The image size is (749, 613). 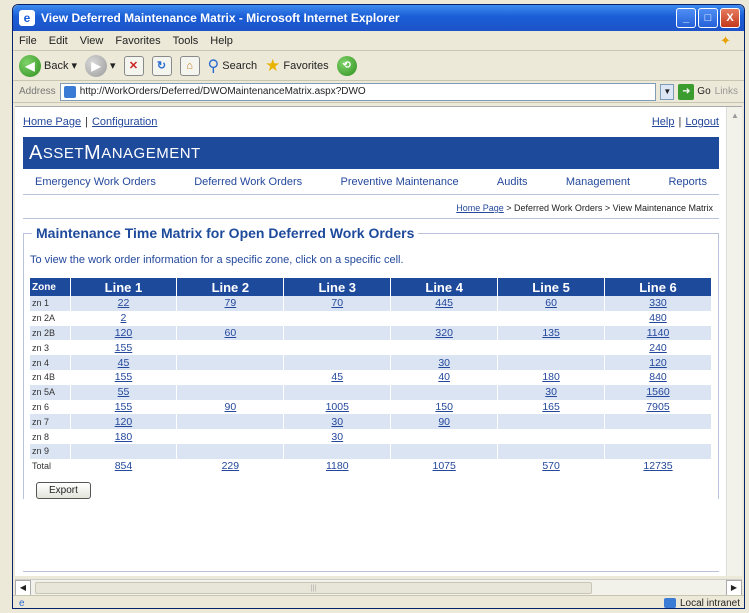 What do you see at coordinates (686, 18) in the screenshot?
I see `minimize-button: _` at bounding box center [686, 18].